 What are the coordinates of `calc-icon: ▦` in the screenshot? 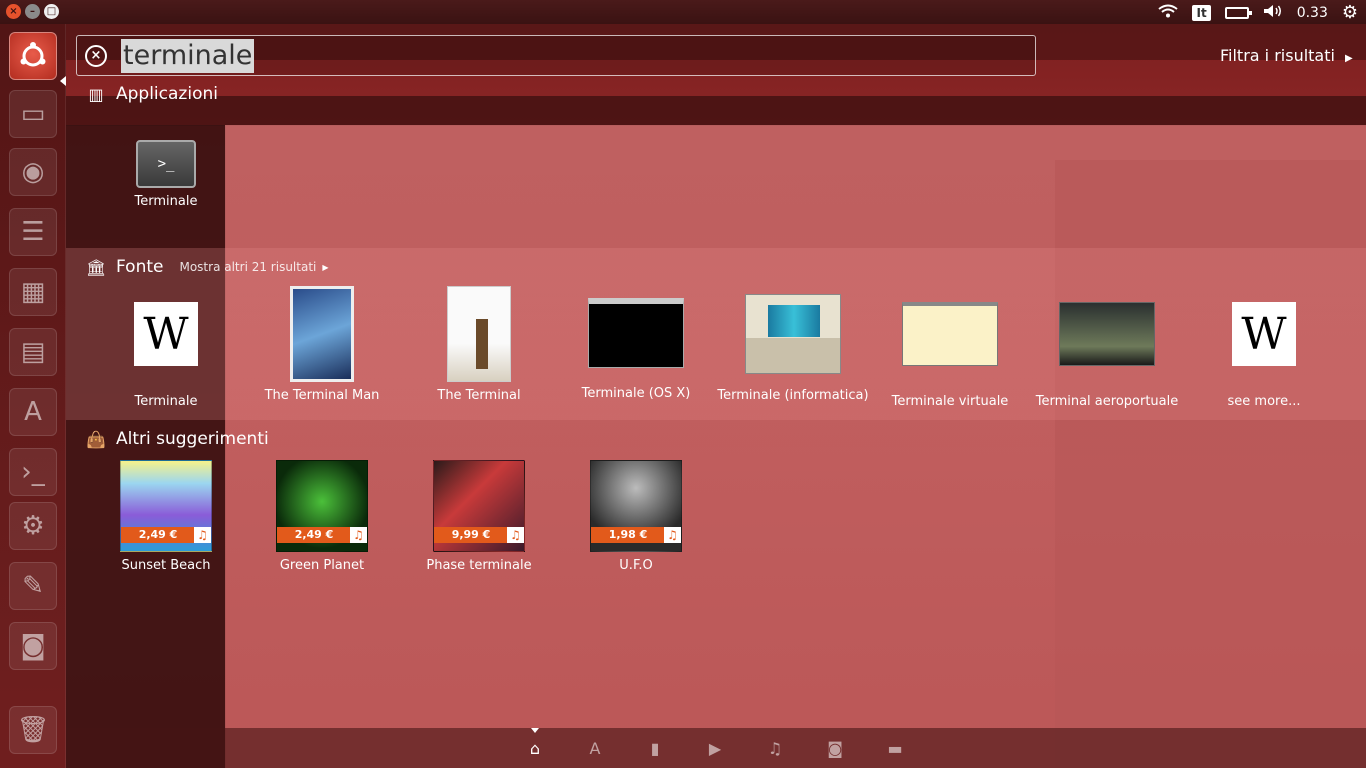 It's located at (33, 292).